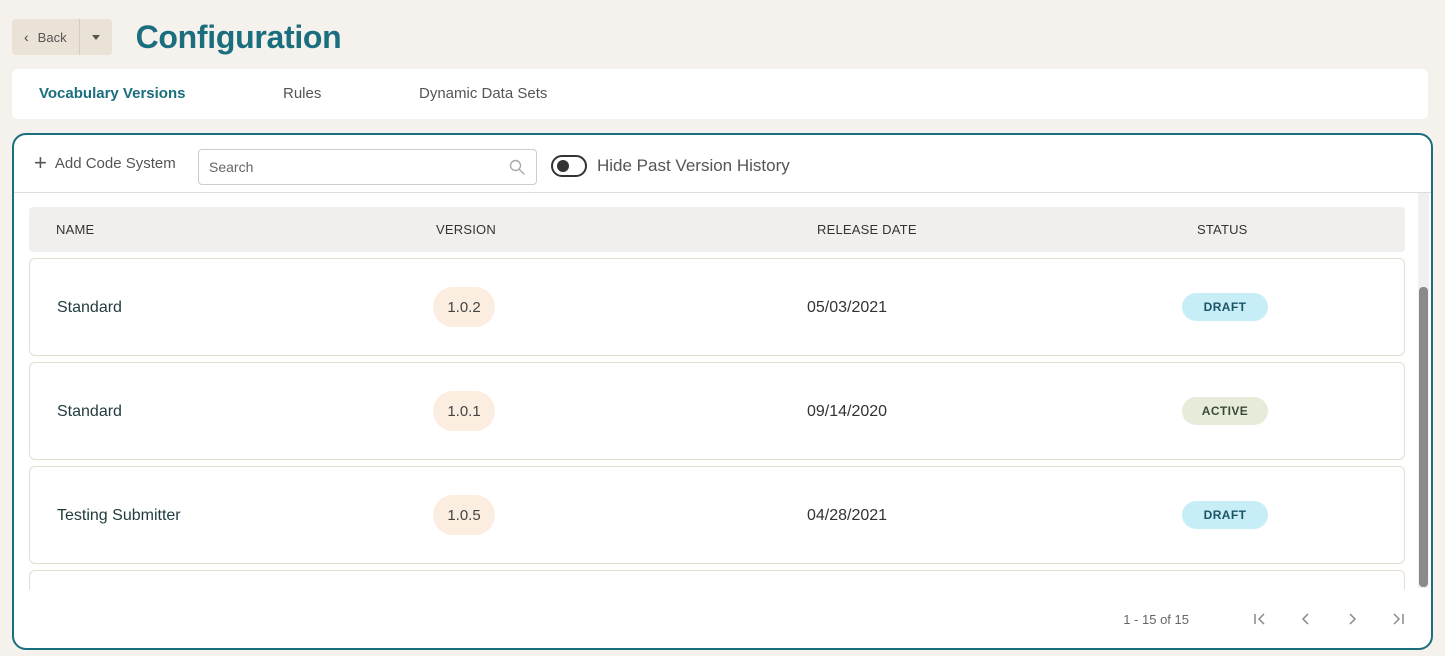  I want to click on scrollbar-thumb, so click(1423, 437).